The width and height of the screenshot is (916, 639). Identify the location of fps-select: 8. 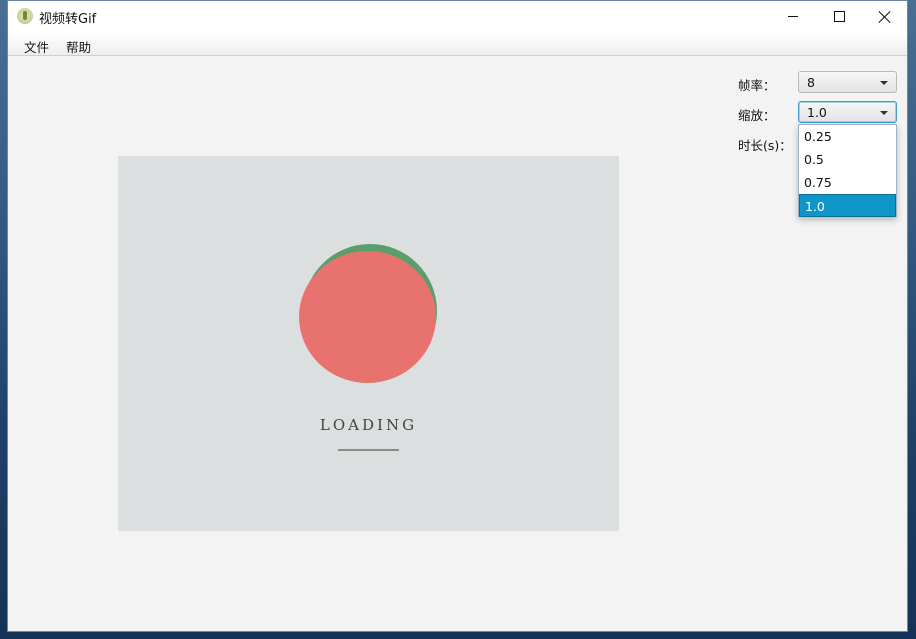
(847, 82).